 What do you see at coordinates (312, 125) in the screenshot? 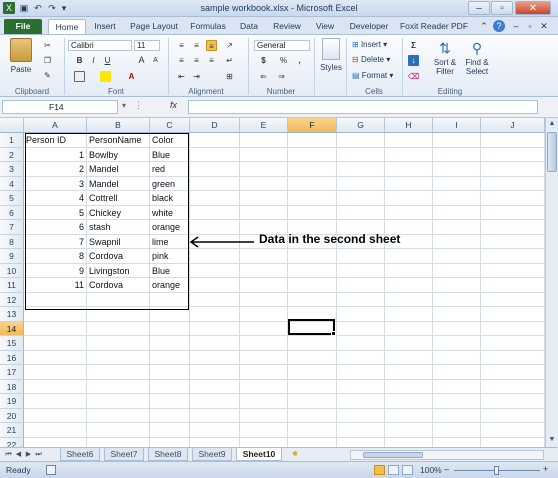
I see `column-header-f: F` at bounding box center [312, 125].